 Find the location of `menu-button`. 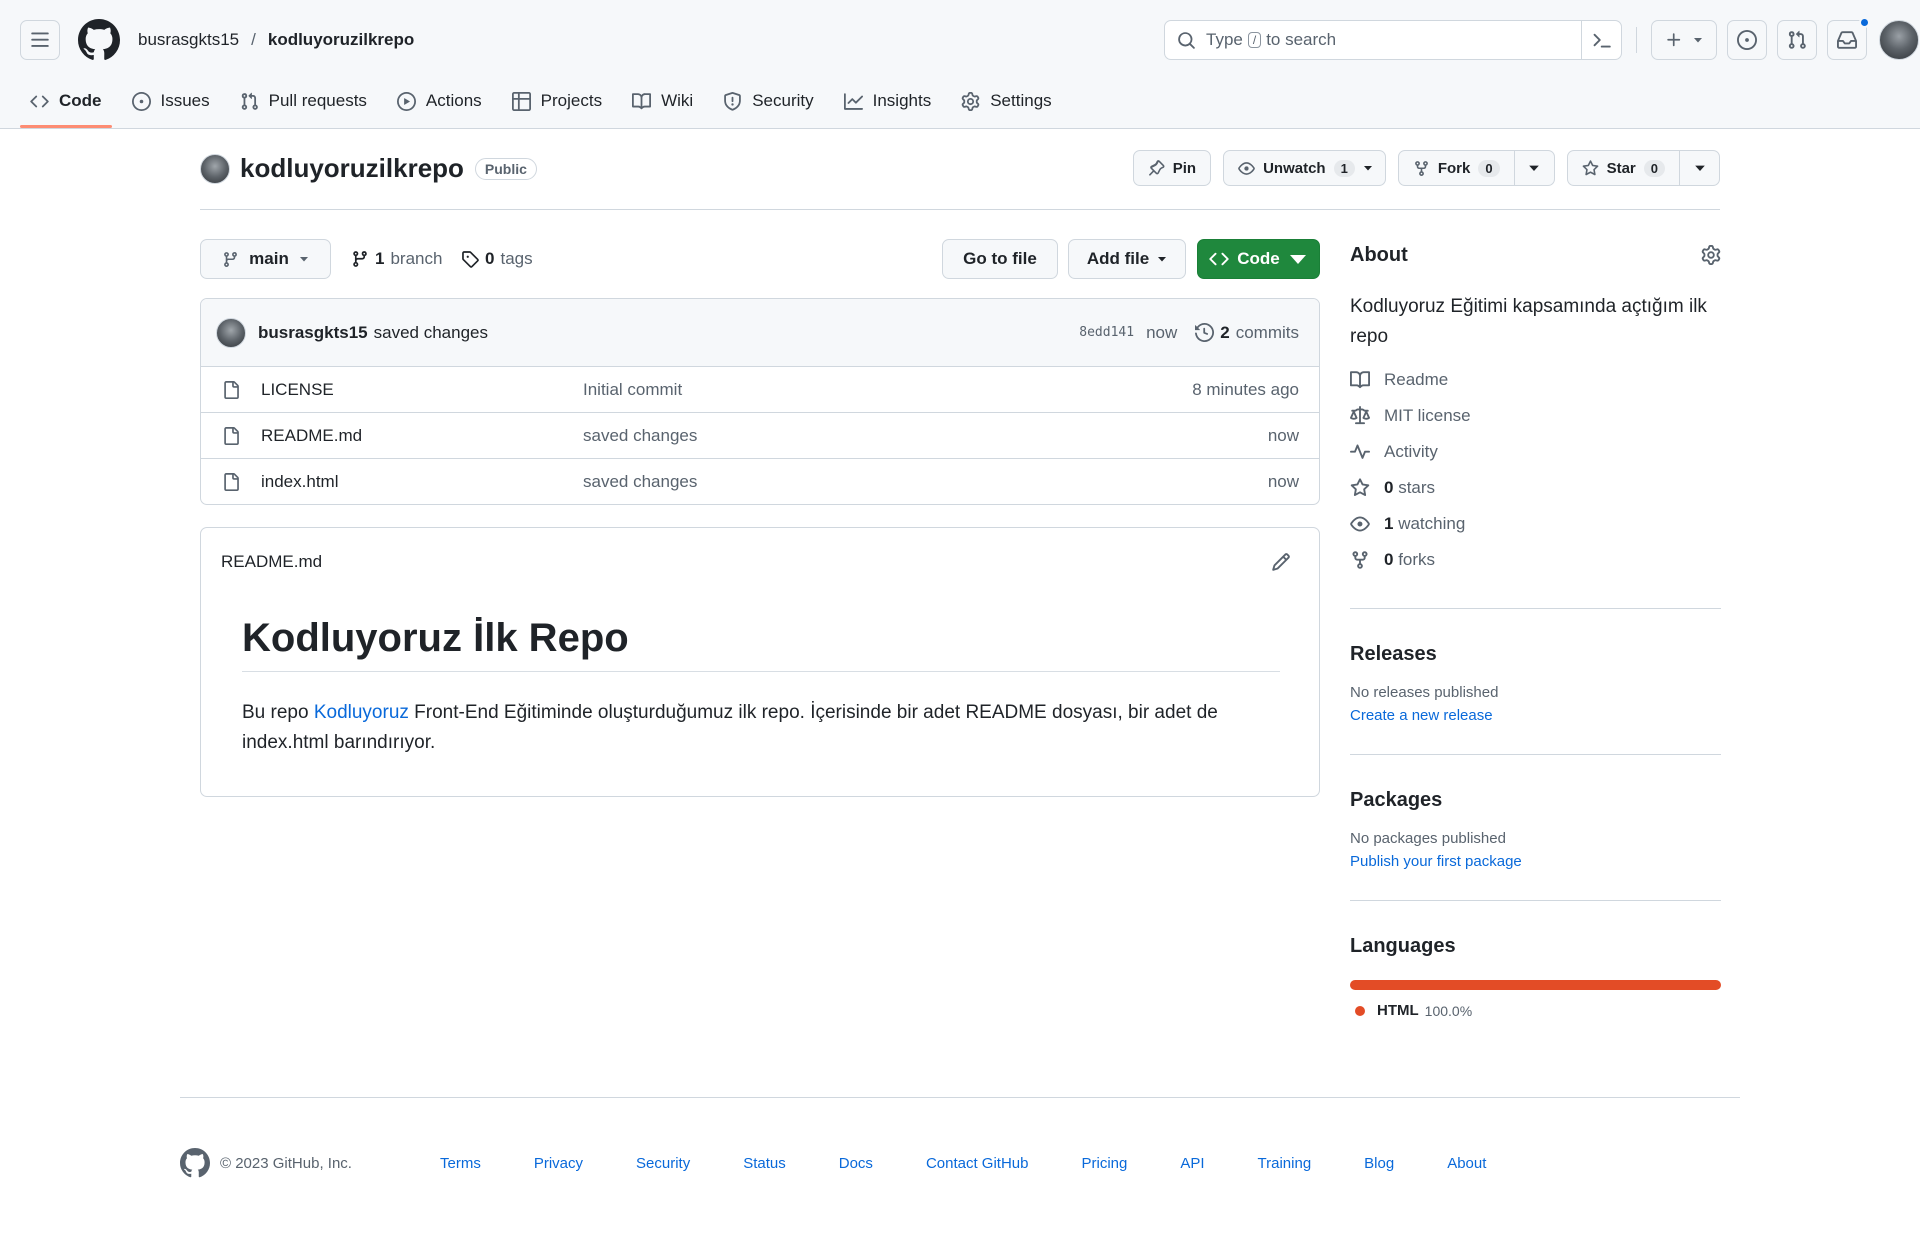

menu-button is located at coordinates (40, 40).